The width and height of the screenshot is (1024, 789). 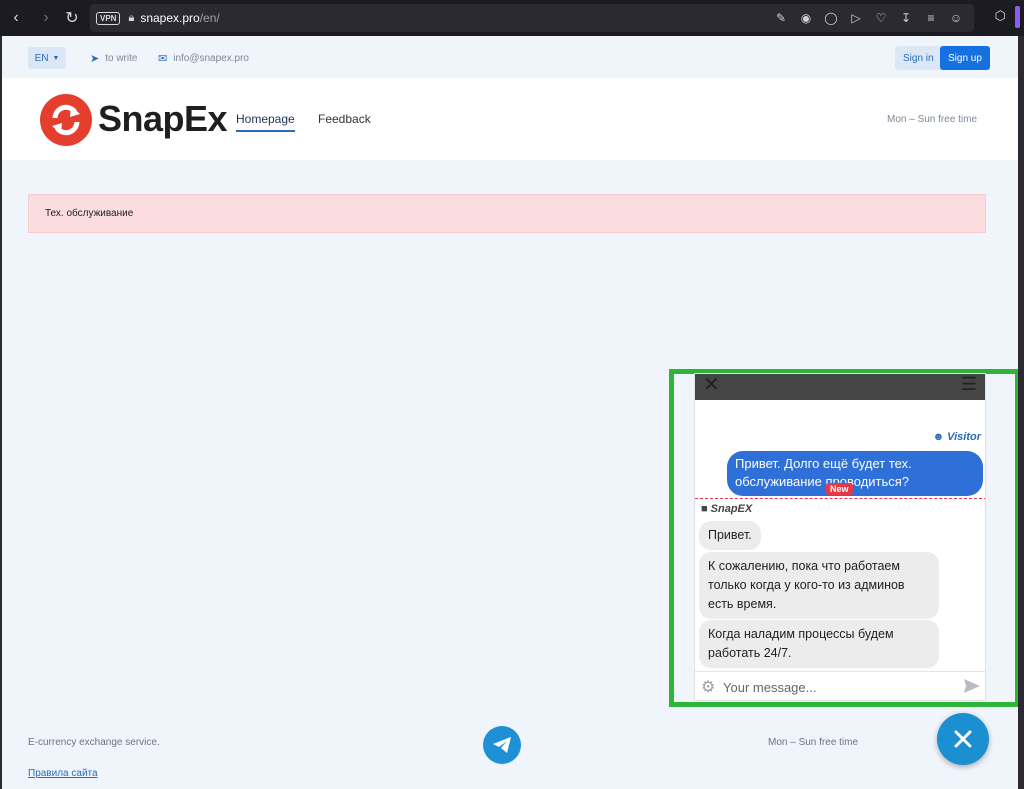 I want to click on envelope-icon: ✉, so click(x=163, y=59).